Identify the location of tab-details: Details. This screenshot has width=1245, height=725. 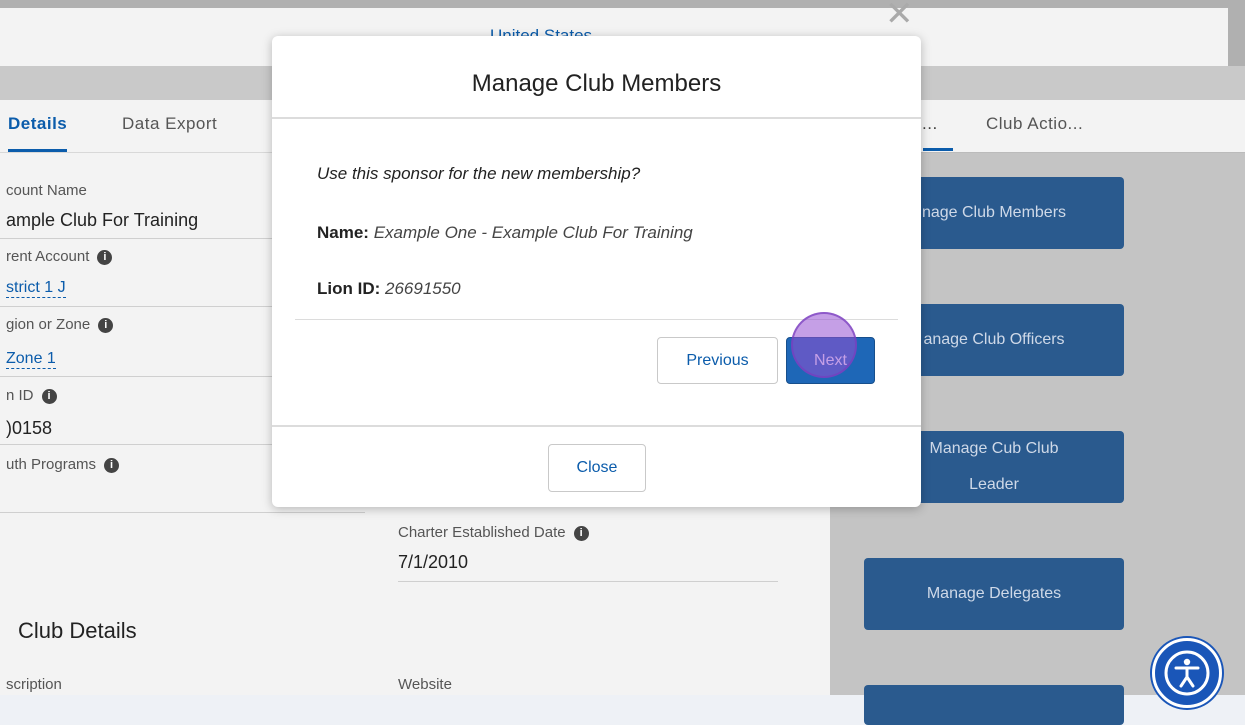
(38, 133).